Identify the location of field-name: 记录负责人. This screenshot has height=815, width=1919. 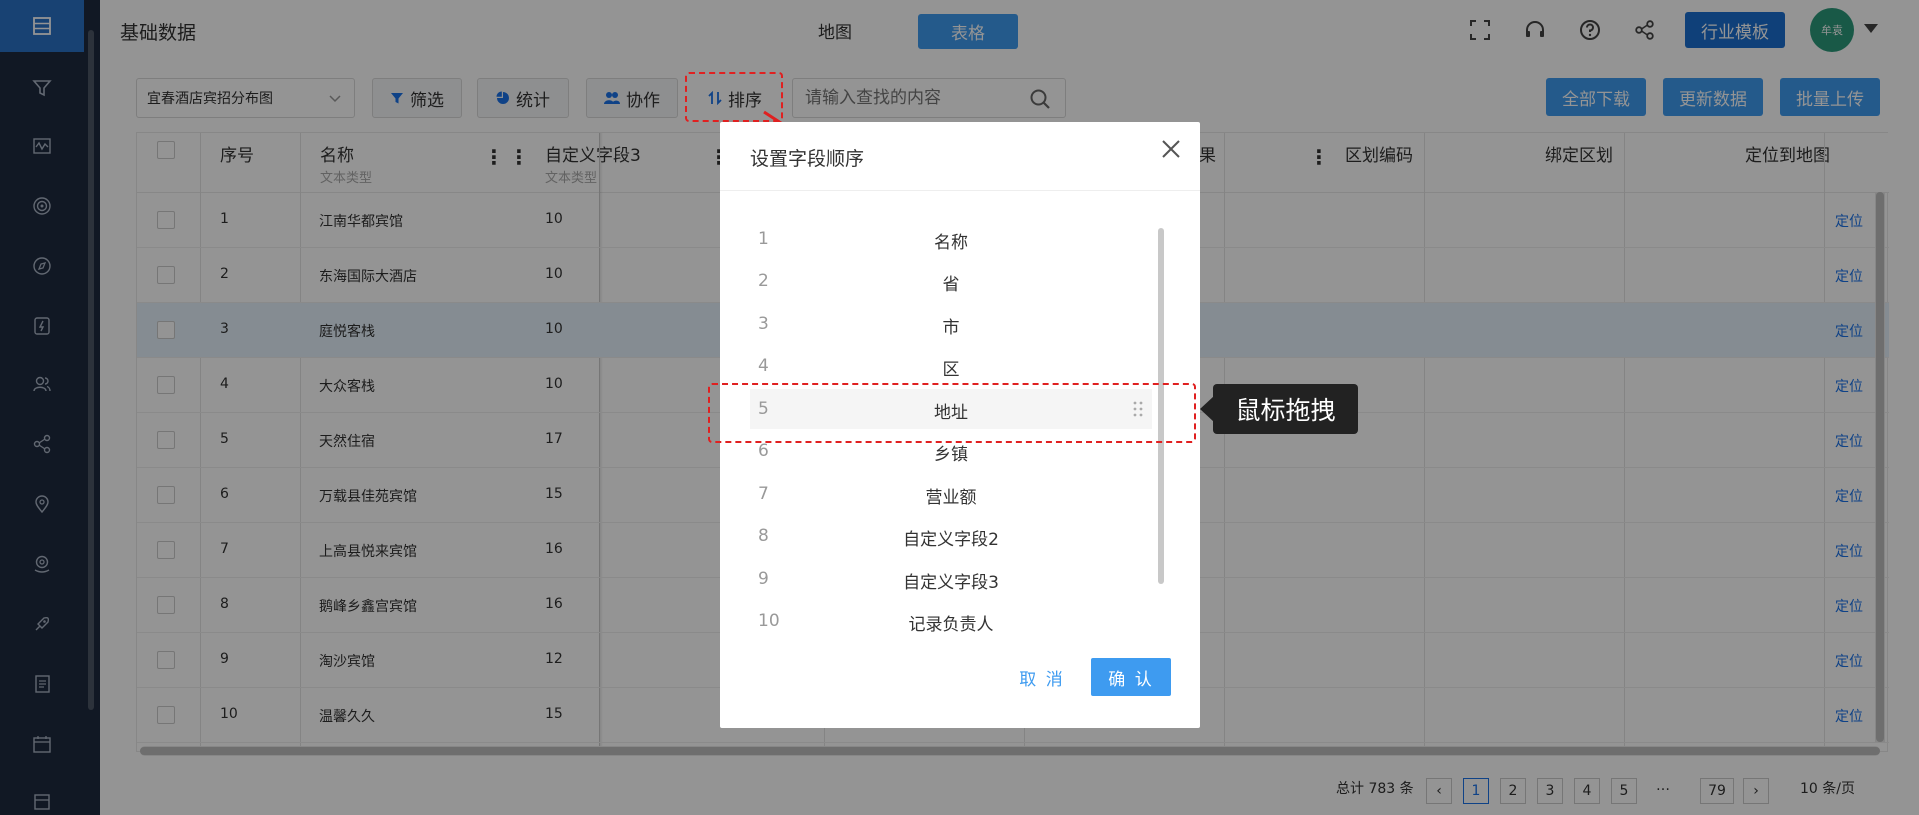
(951, 625).